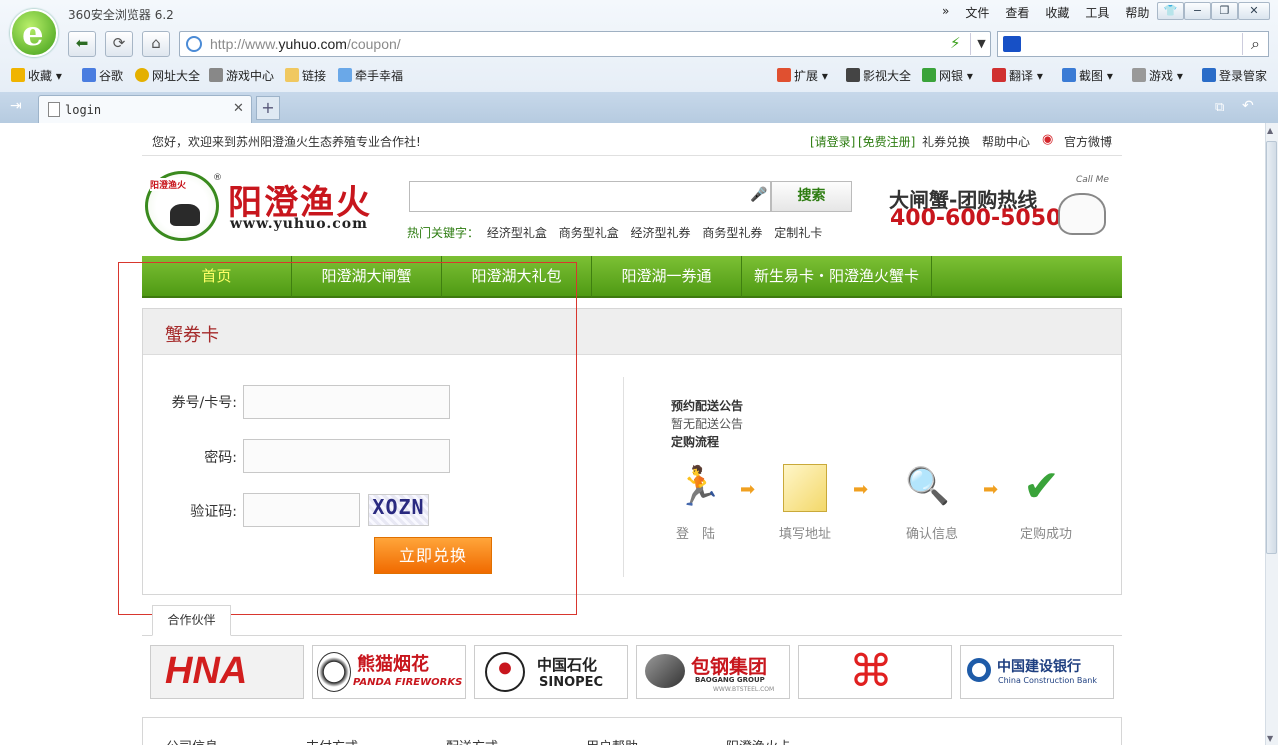  What do you see at coordinates (217, 178) in the screenshot?
I see `registered-mark: ®` at bounding box center [217, 178].